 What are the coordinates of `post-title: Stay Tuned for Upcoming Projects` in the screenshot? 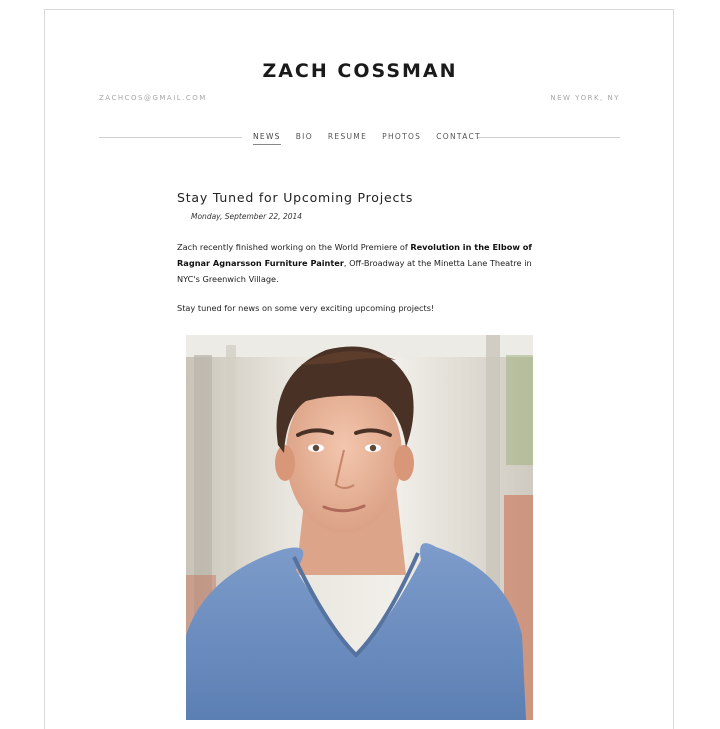 It's located at (295, 197).